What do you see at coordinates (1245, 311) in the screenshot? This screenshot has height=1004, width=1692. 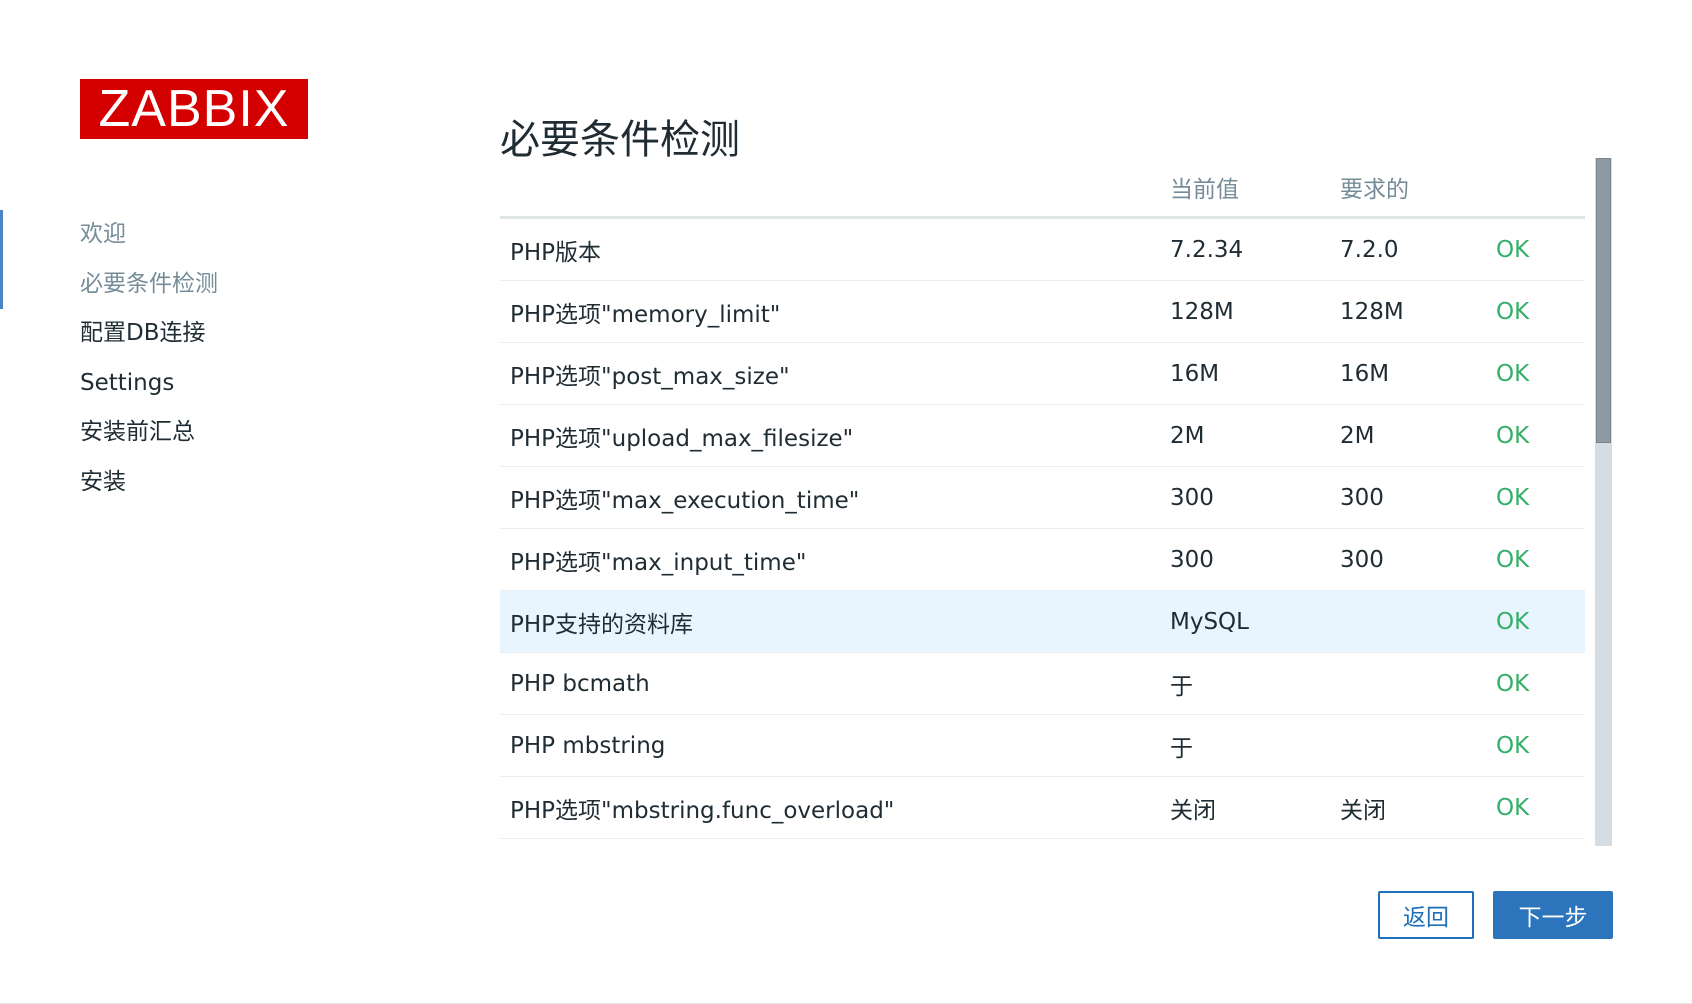 I see `current-value: 128M` at bounding box center [1245, 311].